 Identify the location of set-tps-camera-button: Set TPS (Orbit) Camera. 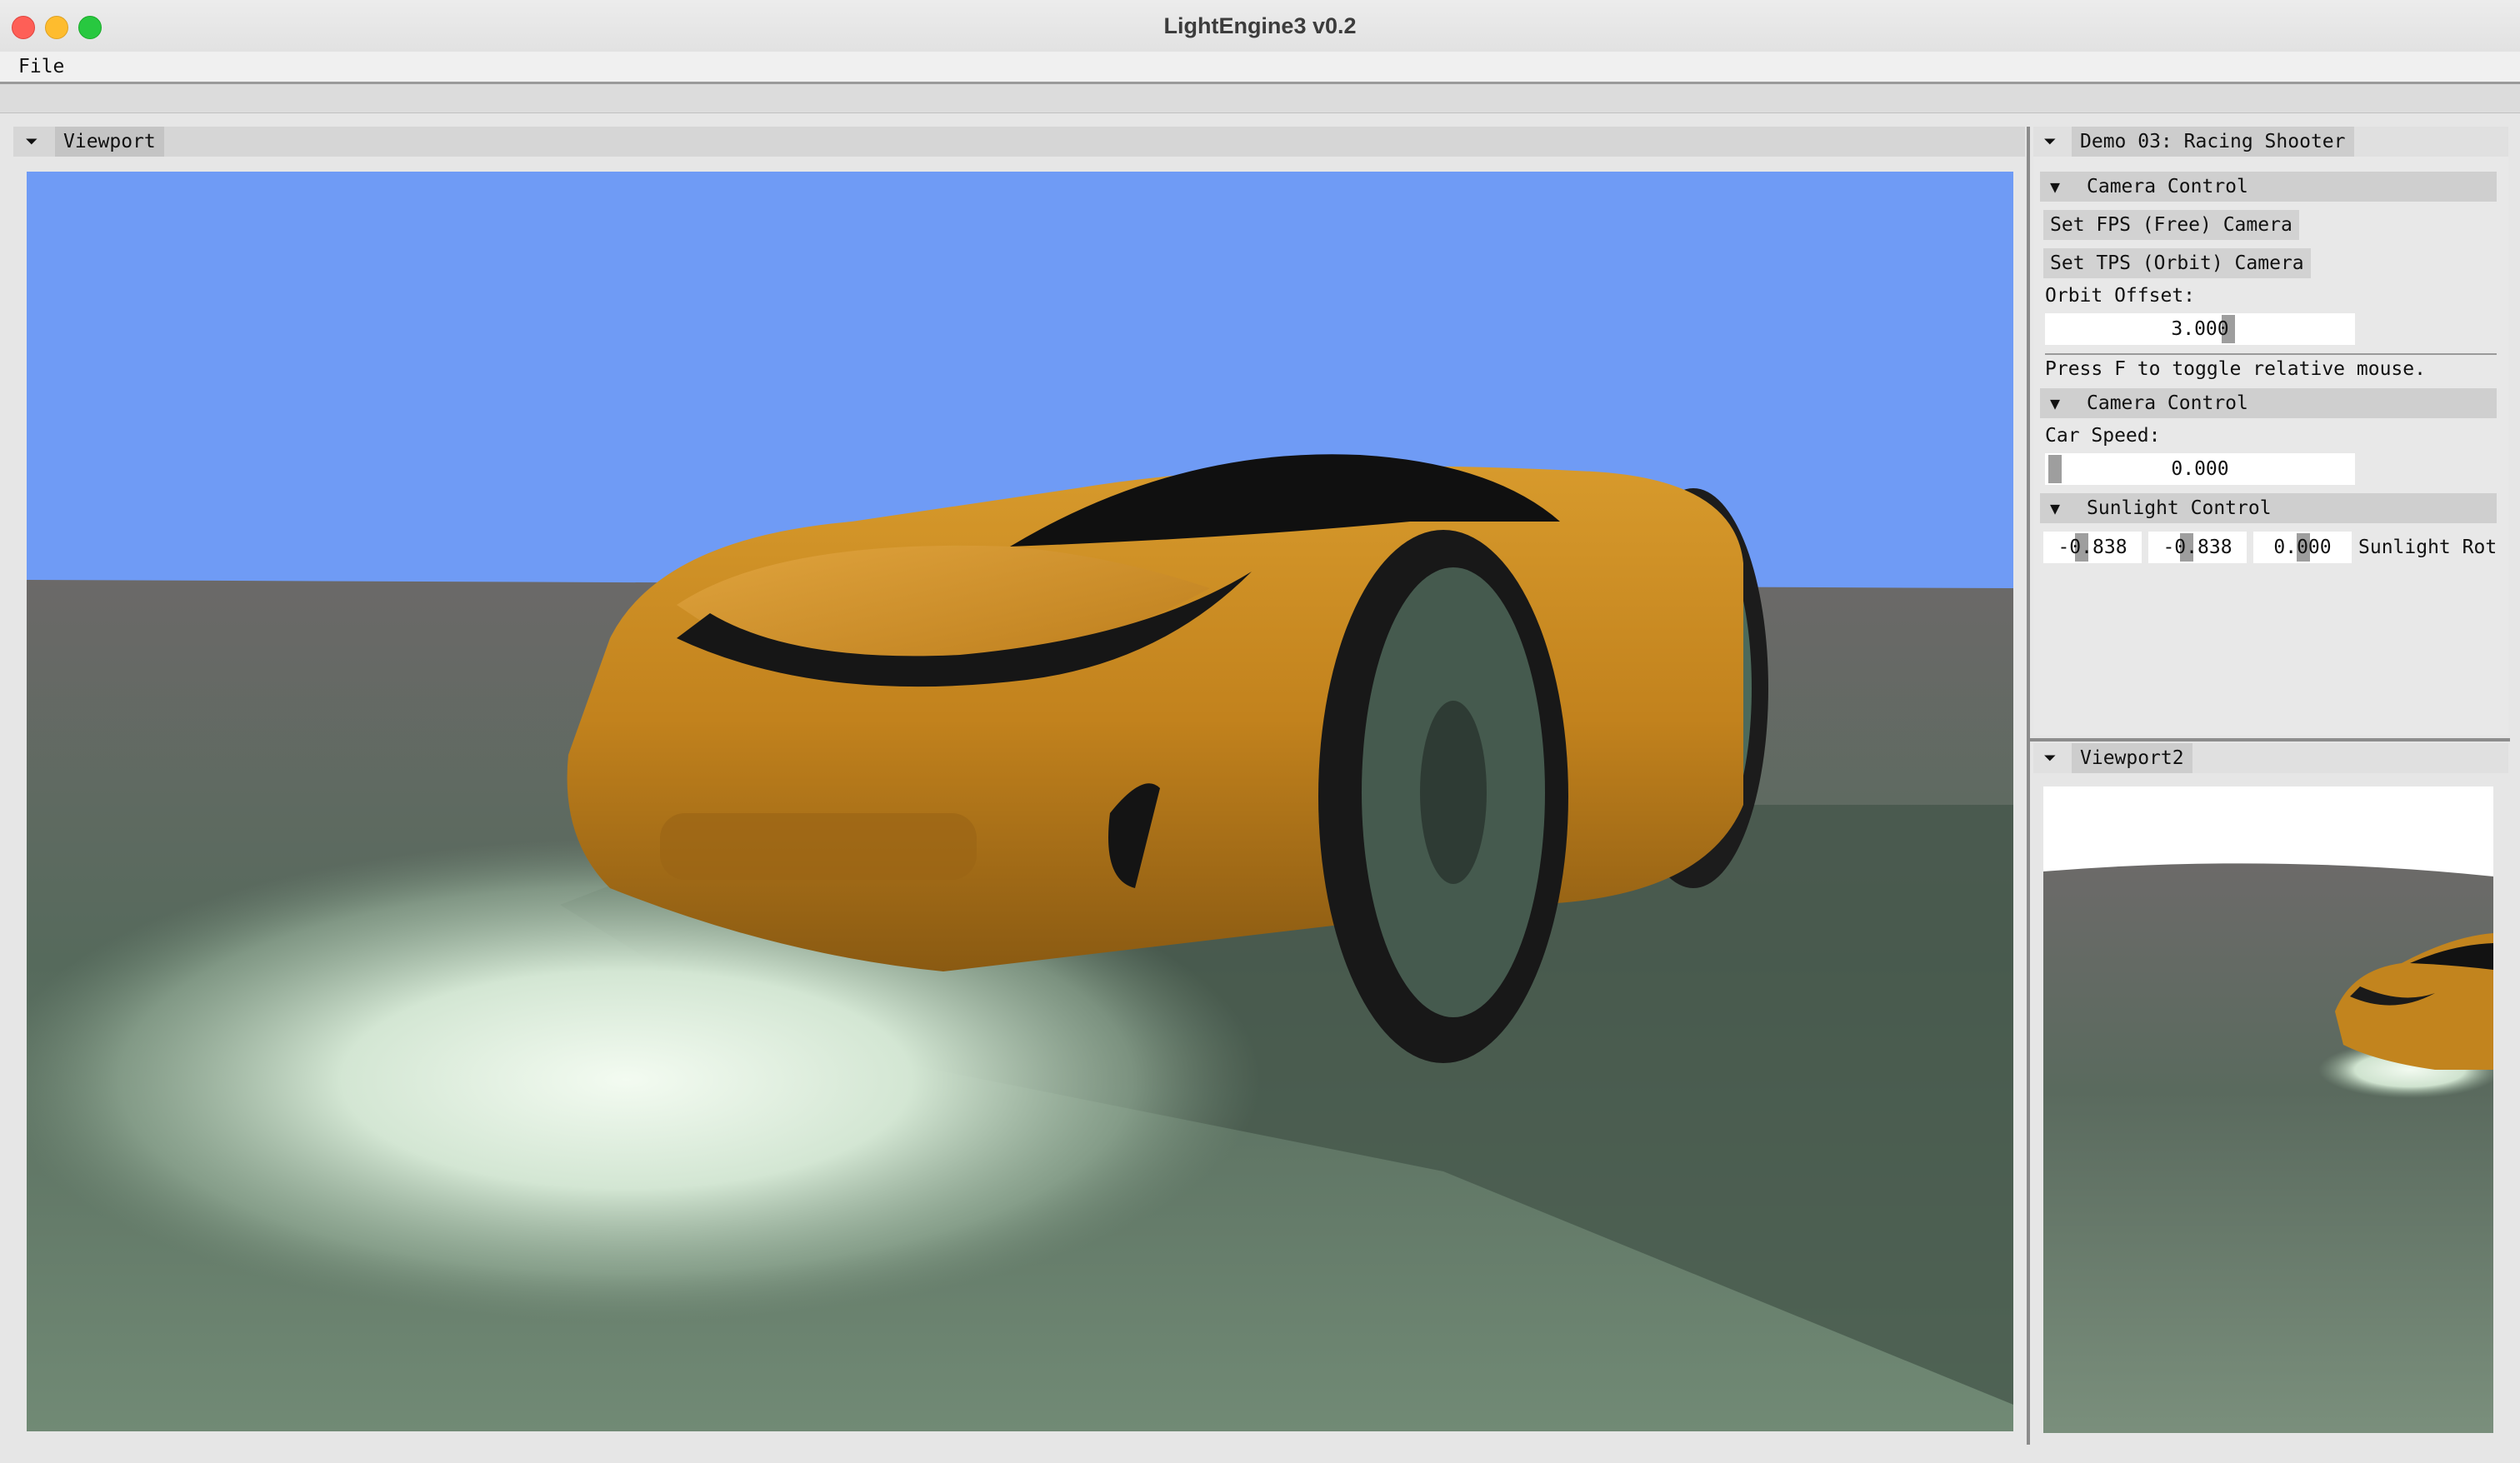
(2177, 263).